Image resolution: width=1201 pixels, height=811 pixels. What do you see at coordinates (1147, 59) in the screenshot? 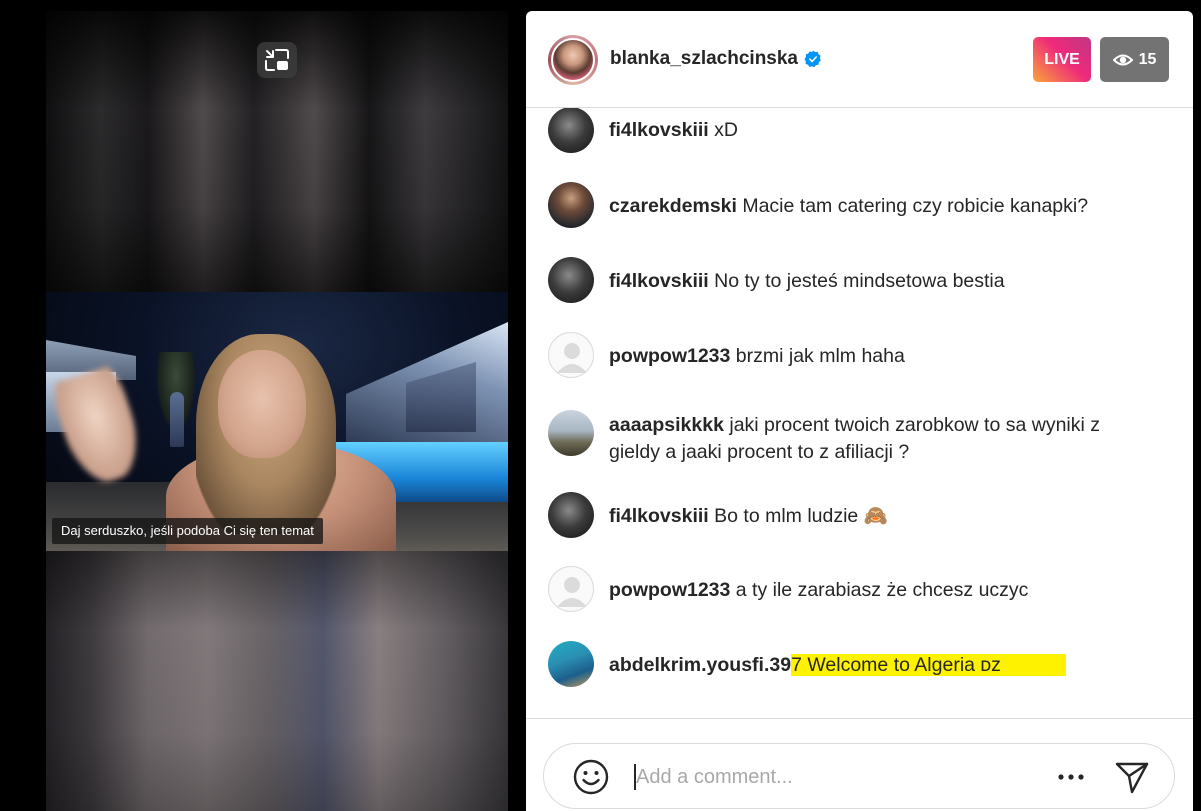
I see `viewer-count: 15` at bounding box center [1147, 59].